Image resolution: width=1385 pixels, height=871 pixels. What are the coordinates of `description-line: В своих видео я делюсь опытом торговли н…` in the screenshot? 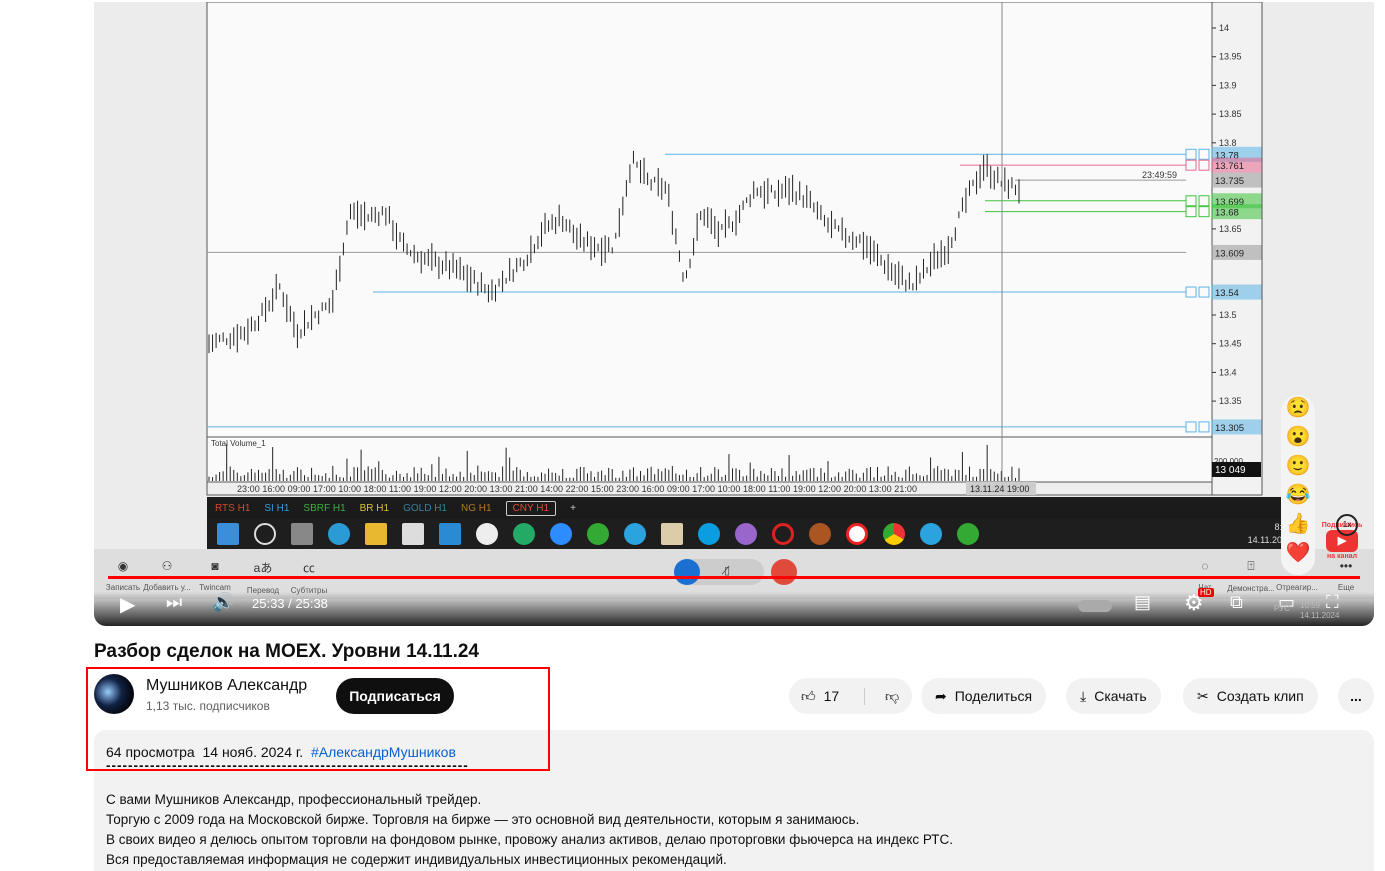 It's located at (530, 839).